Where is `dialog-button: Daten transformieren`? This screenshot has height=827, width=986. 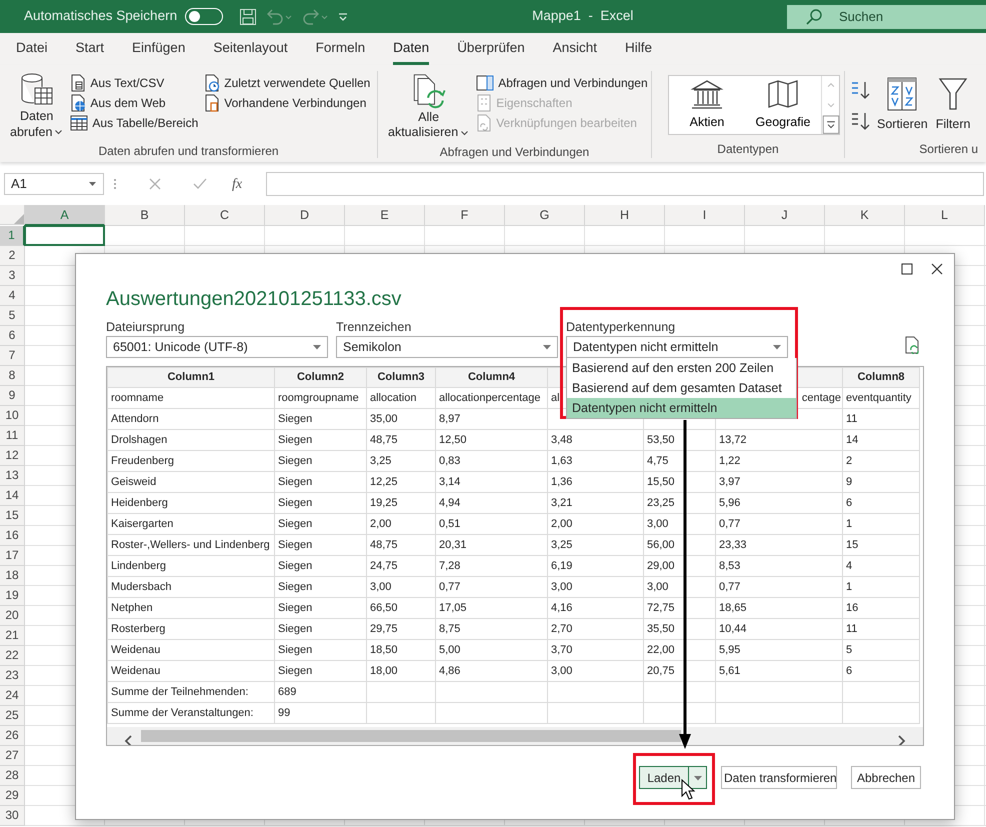 dialog-button: Daten transformieren is located at coordinates (779, 777).